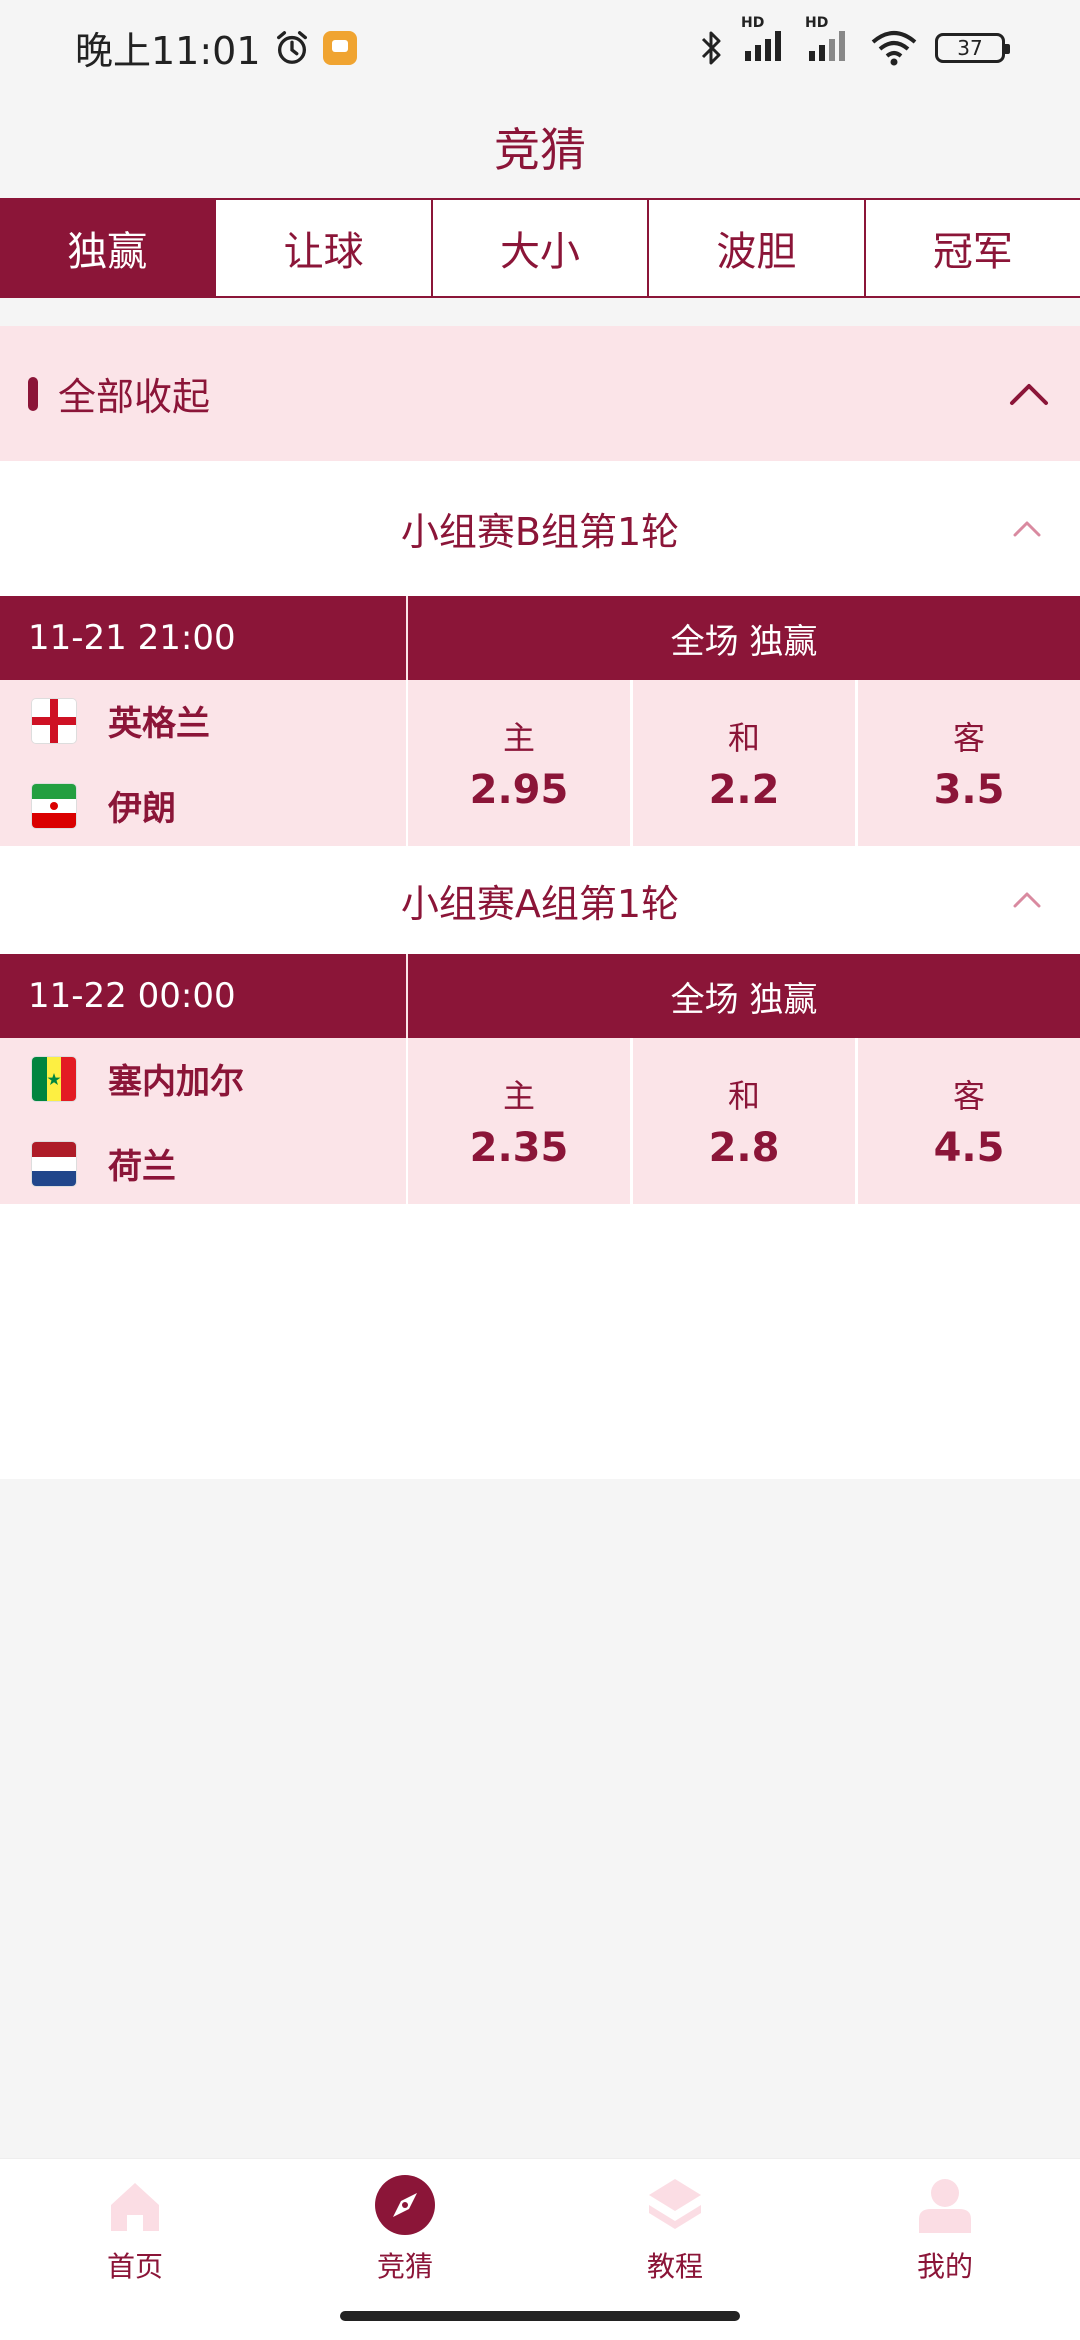 The width and height of the screenshot is (1080, 2340). I want to click on tab-correct-score: 波胆, so click(757, 248).